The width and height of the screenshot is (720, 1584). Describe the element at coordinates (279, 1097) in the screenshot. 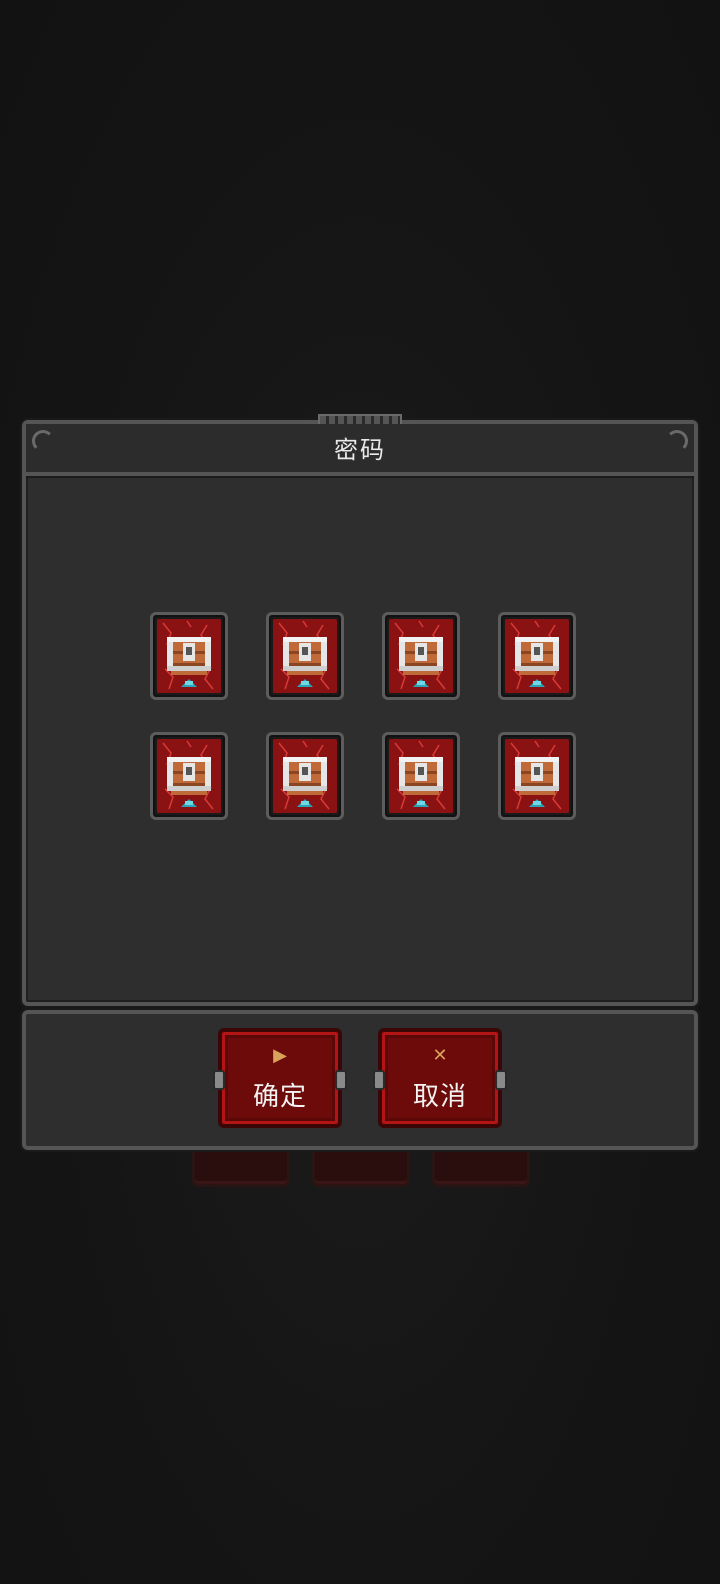

I see `confirm-label: 确定` at that location.